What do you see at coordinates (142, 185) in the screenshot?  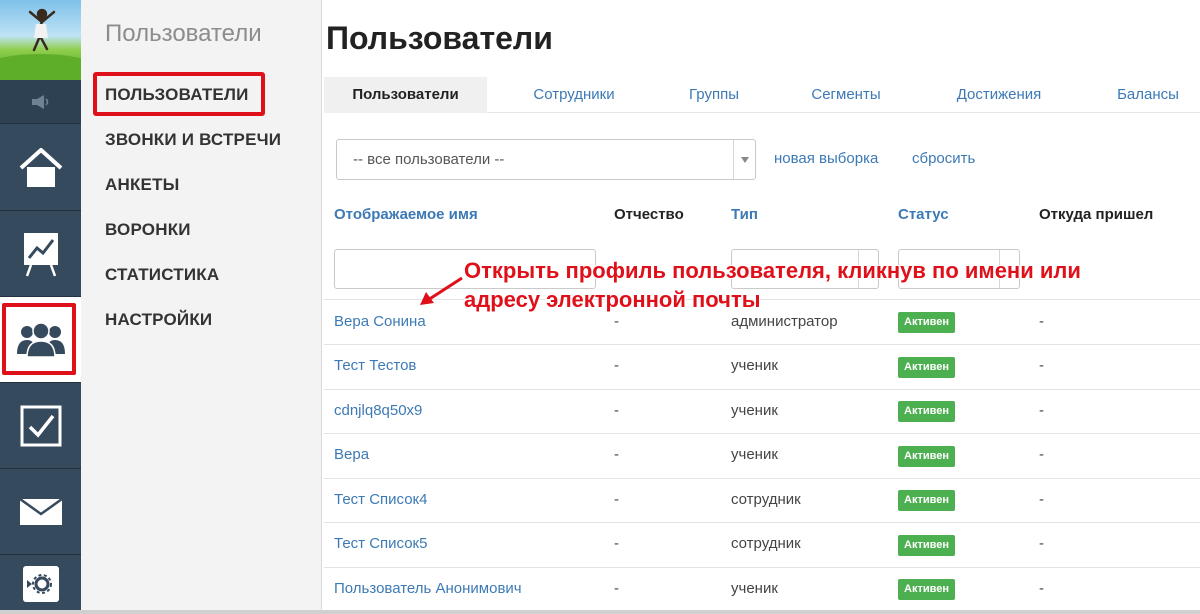 I see `menu-item-surveys: АНКЕТЫ` at bounding box center [142, 185].